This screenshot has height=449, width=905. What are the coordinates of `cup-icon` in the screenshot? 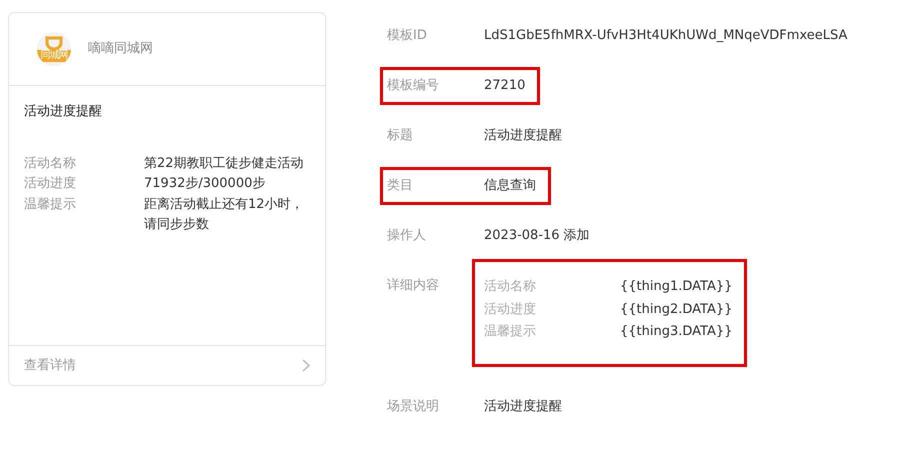 It's located at (54, 43).